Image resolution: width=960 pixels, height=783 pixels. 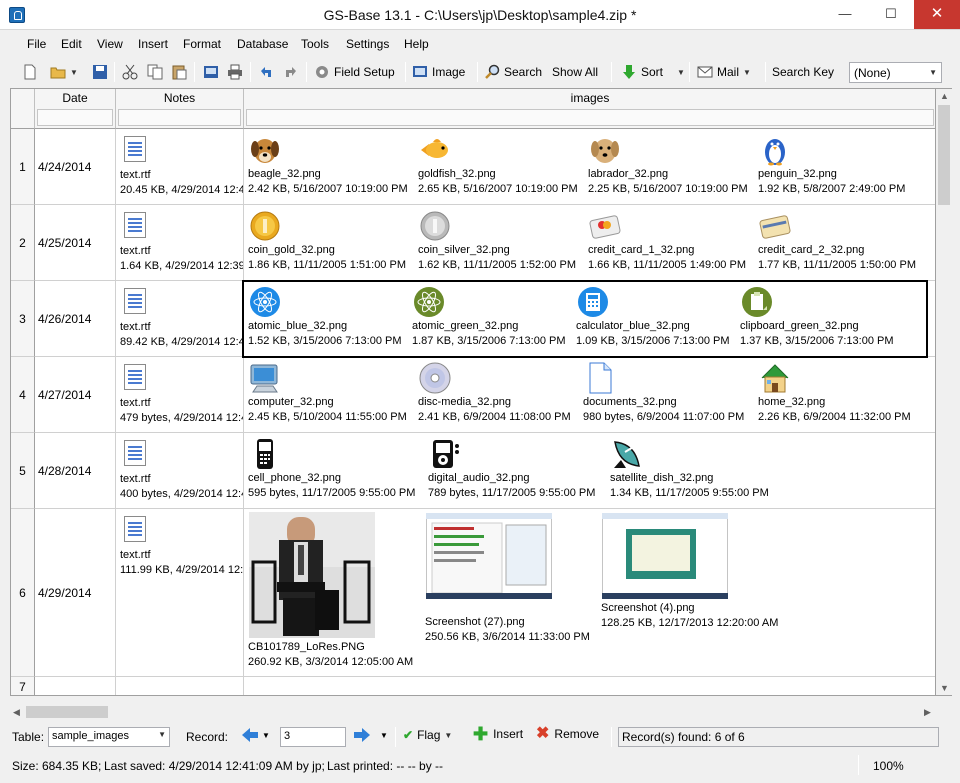 I want to click on notes-cell: text.rtf 479 bytes, 4/29/2014 12:41:09 AM, so click(x=180, y=395).